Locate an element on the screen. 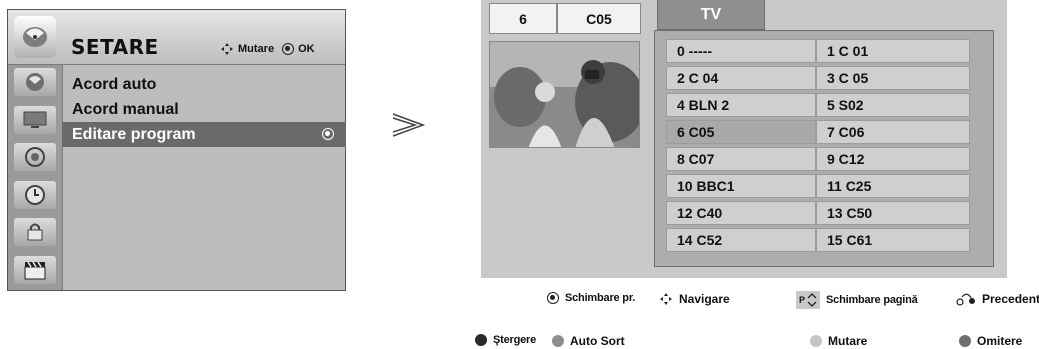 This screenshot has height=349, width=1039. current-program-number: 6 is located at coordinates (523, 18).